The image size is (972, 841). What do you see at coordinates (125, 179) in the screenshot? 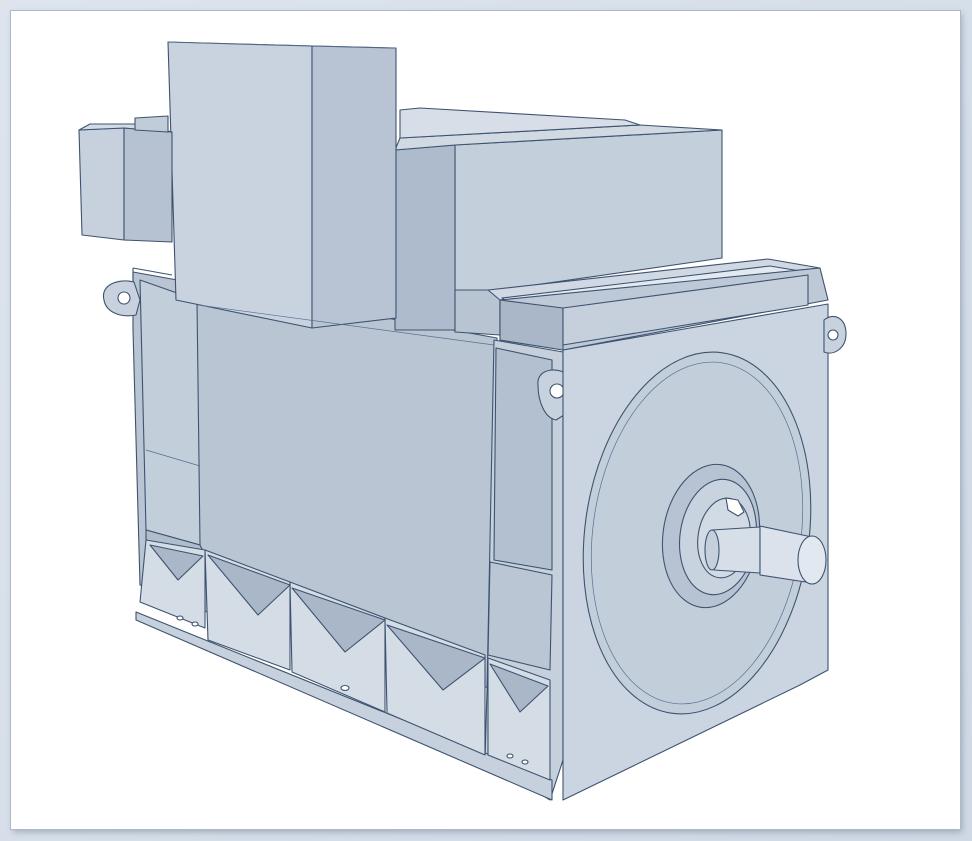
I see `auxiliary-box` at bounding box center [125, 179].